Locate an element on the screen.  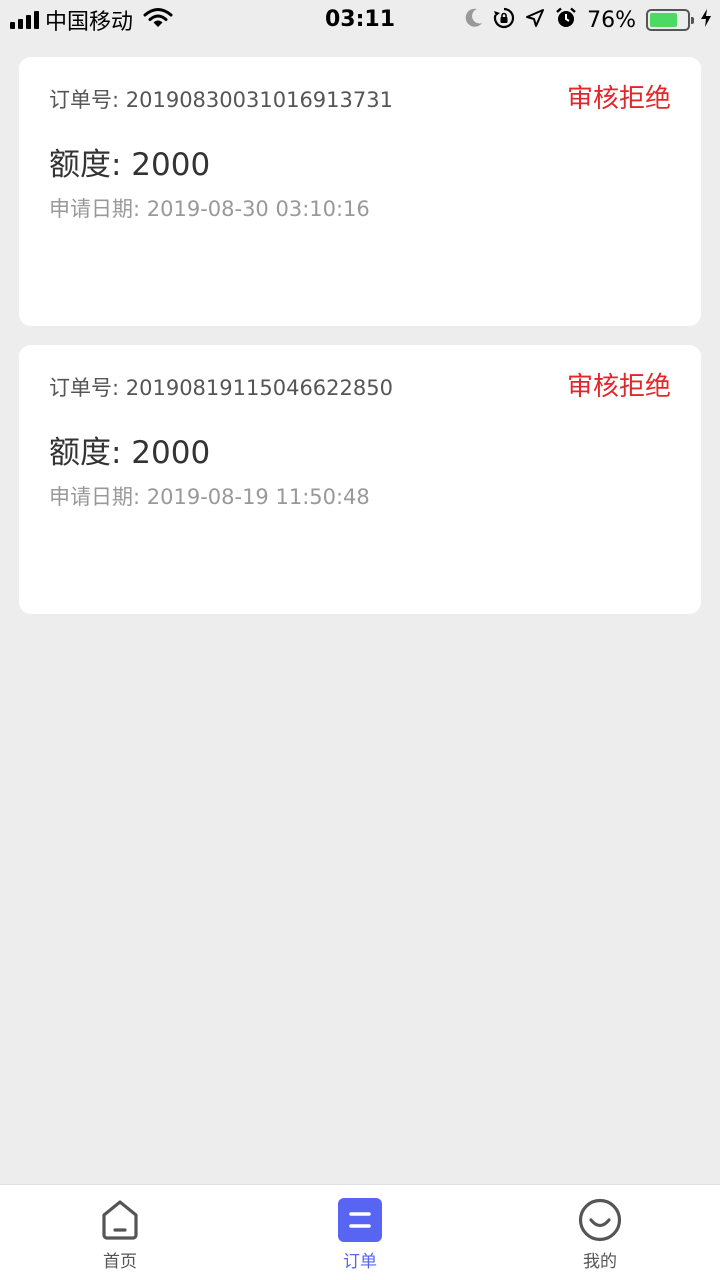
tab-home: 首页 is located at coordinates (120, 1232).